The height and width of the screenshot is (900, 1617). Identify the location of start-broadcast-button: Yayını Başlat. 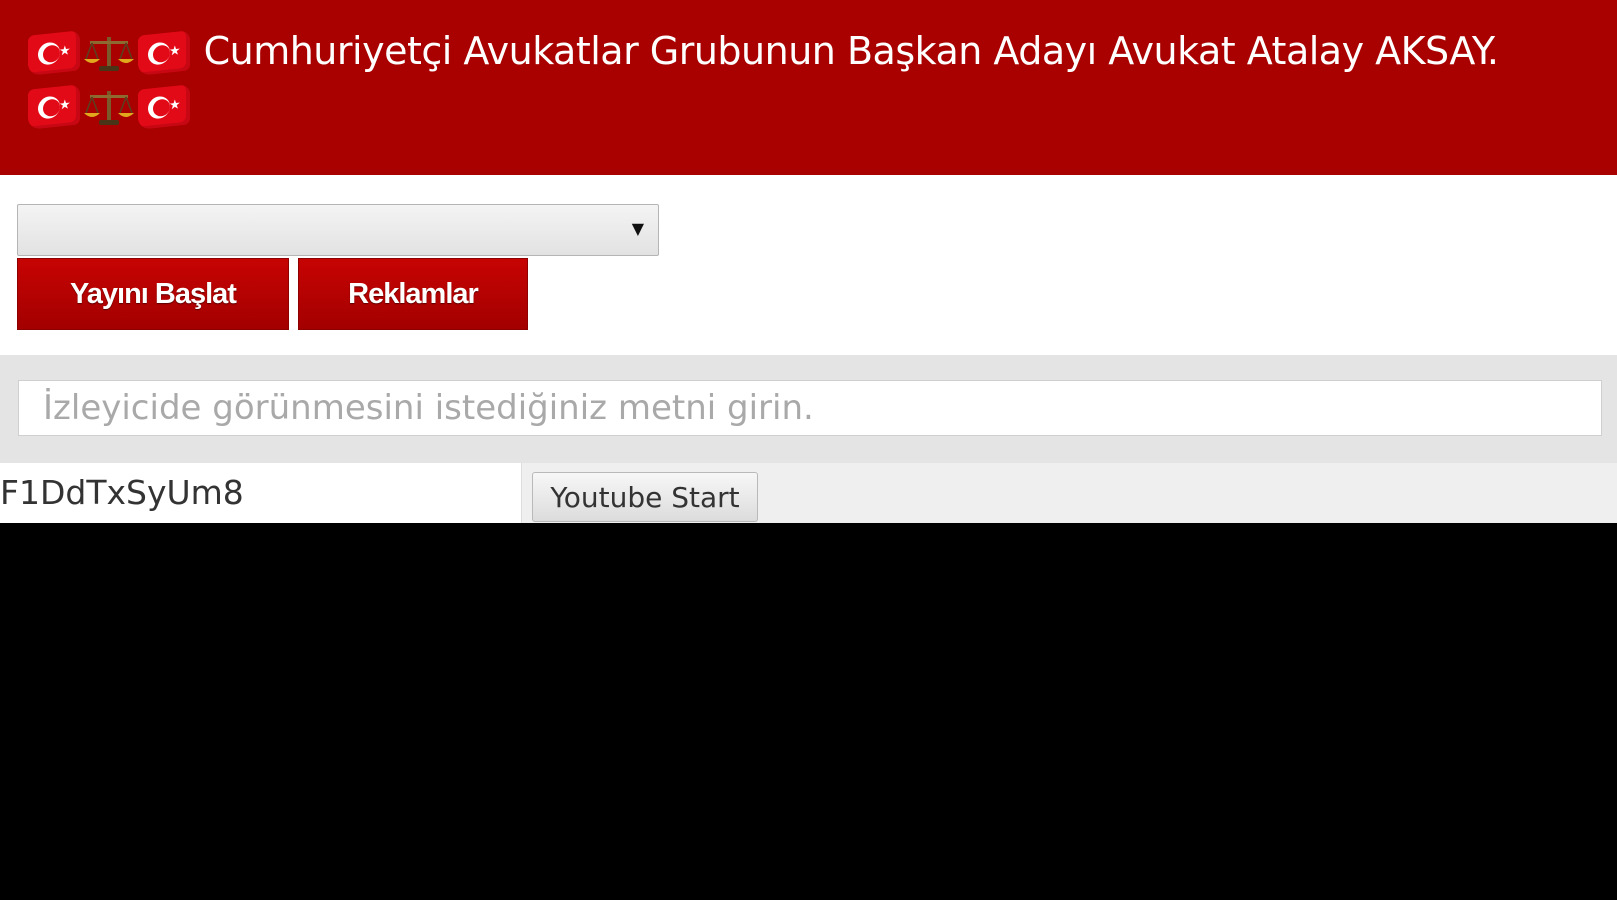
(153, 294).